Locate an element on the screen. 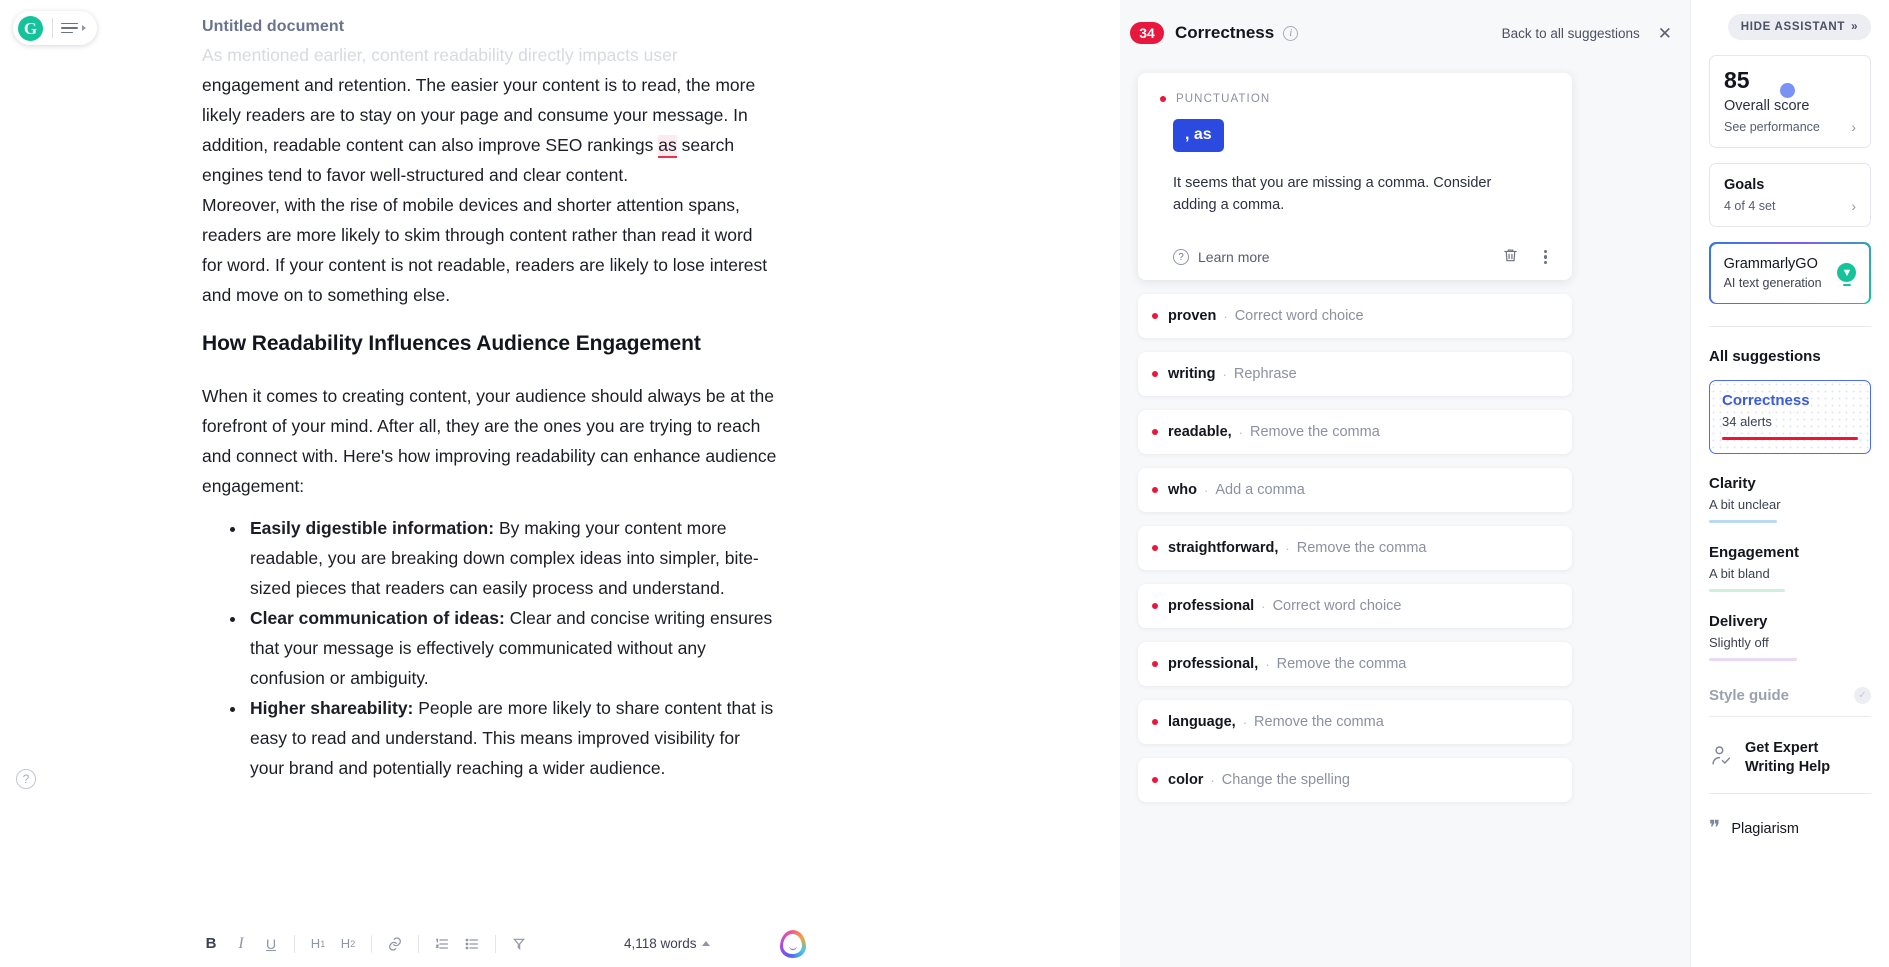  divider is located at coordinates (495, 943).